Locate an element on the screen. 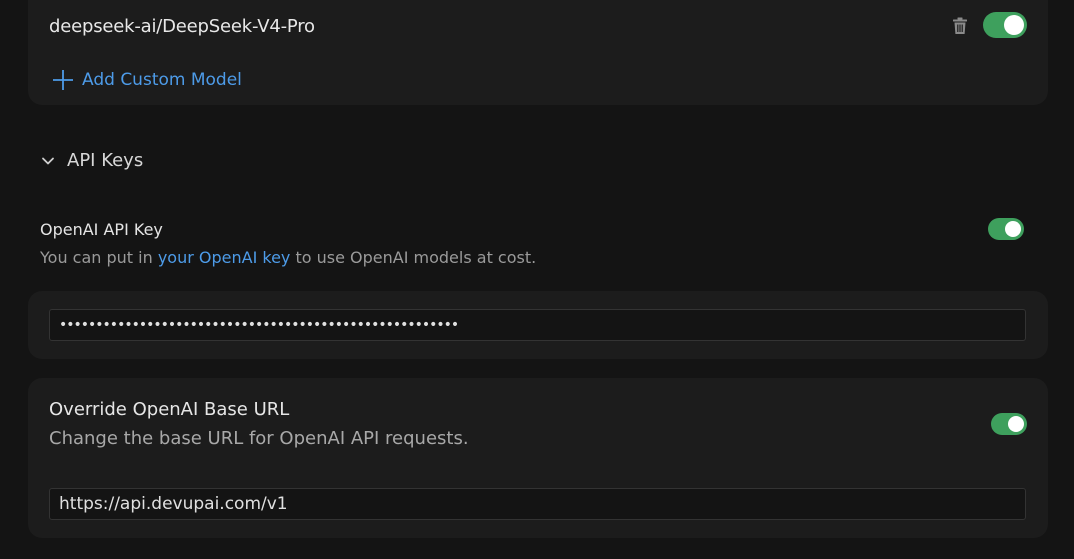 The height and width of the screenshot is (559, 1074). openai-api-key-input is located at coordinates (537, 325).